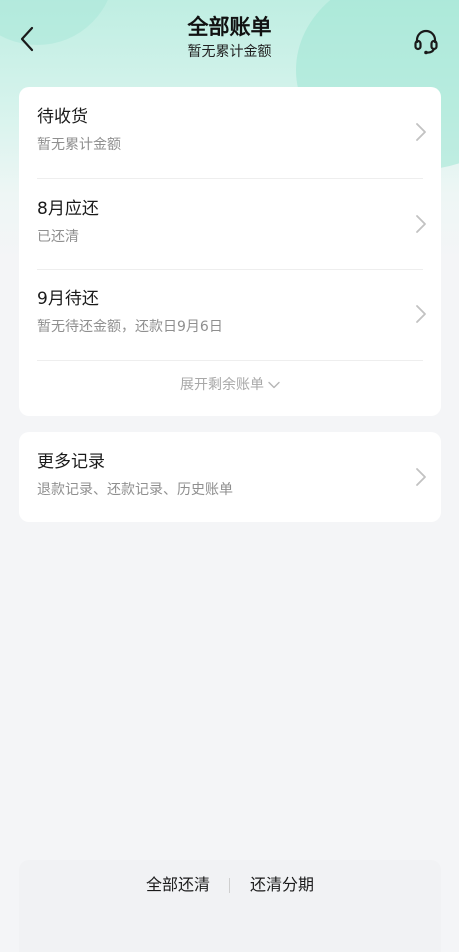  I want to click on header-title-block: 全部账单 暂无累计金额, so click(229, 37).